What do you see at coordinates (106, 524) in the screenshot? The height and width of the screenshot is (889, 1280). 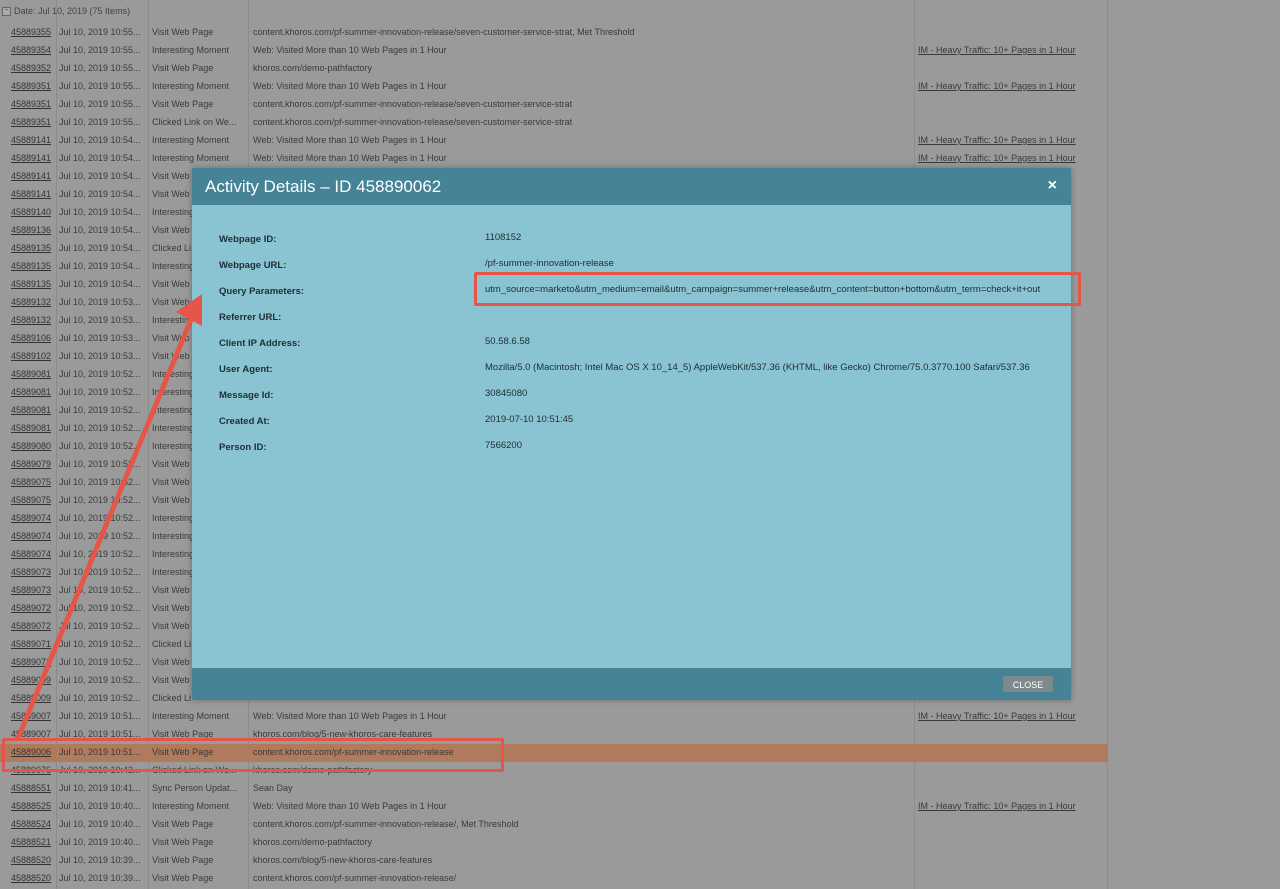 I see `arrow-shaft` at bounding box center [106, 524].